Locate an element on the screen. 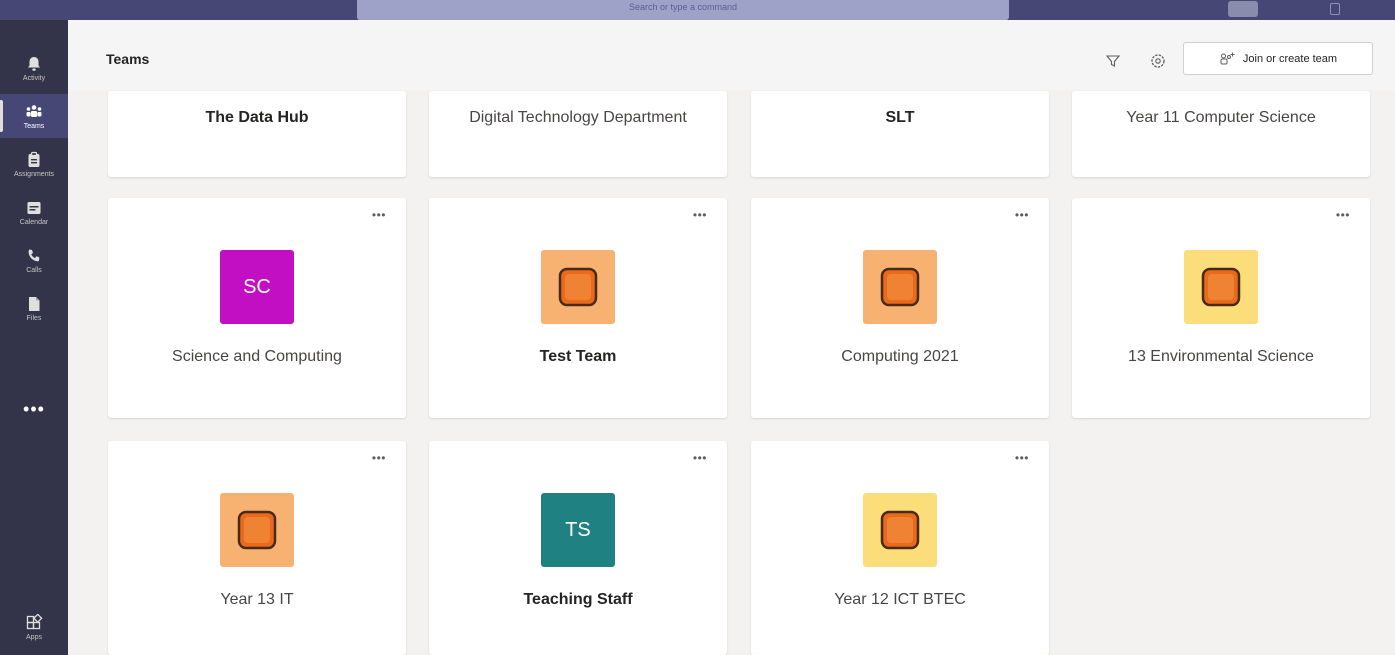 The image size is (1395, 655). team-card-year-13-it: ••• Year 13 IT is located at coordinates (257, 548).